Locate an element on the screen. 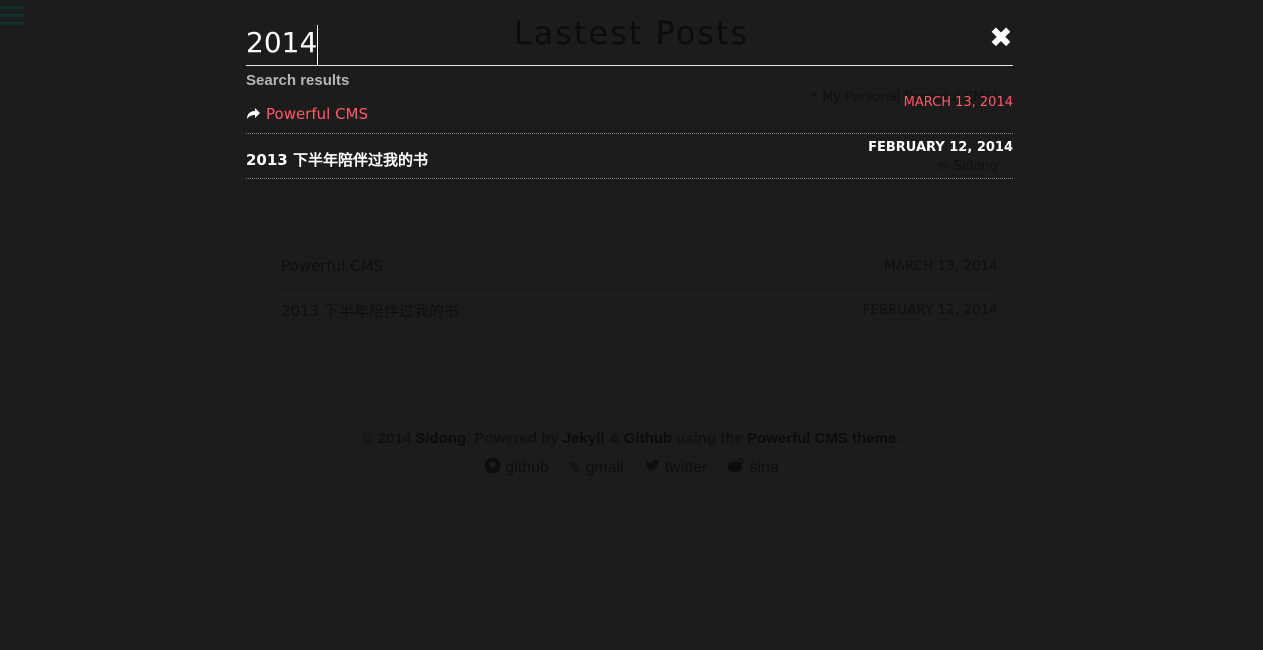  pencil-icon: ✎ is located at coordinates (575, 468).